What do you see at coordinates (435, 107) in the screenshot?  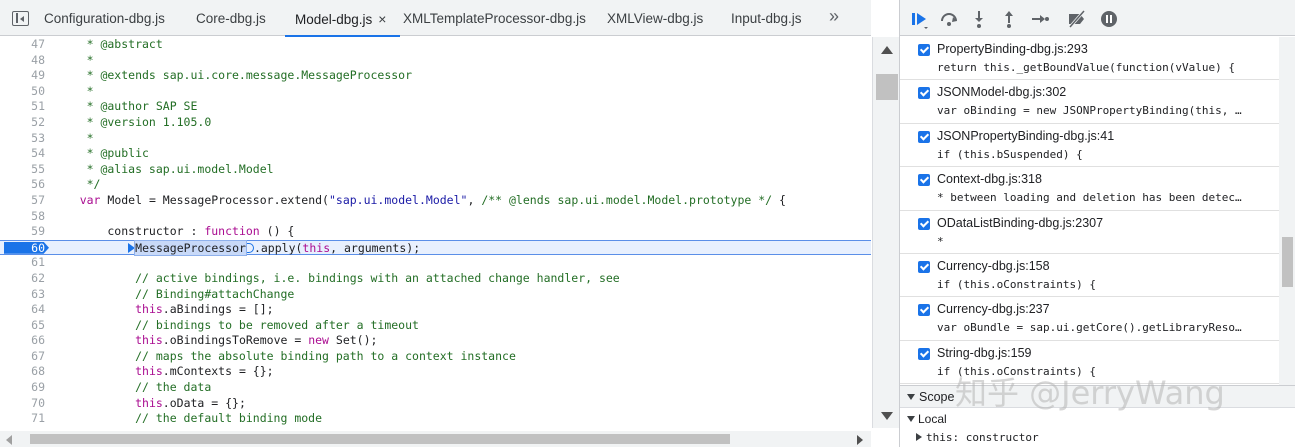 I see `code-line: 51 * @author SAP SE` at bounding box center [435, 107].